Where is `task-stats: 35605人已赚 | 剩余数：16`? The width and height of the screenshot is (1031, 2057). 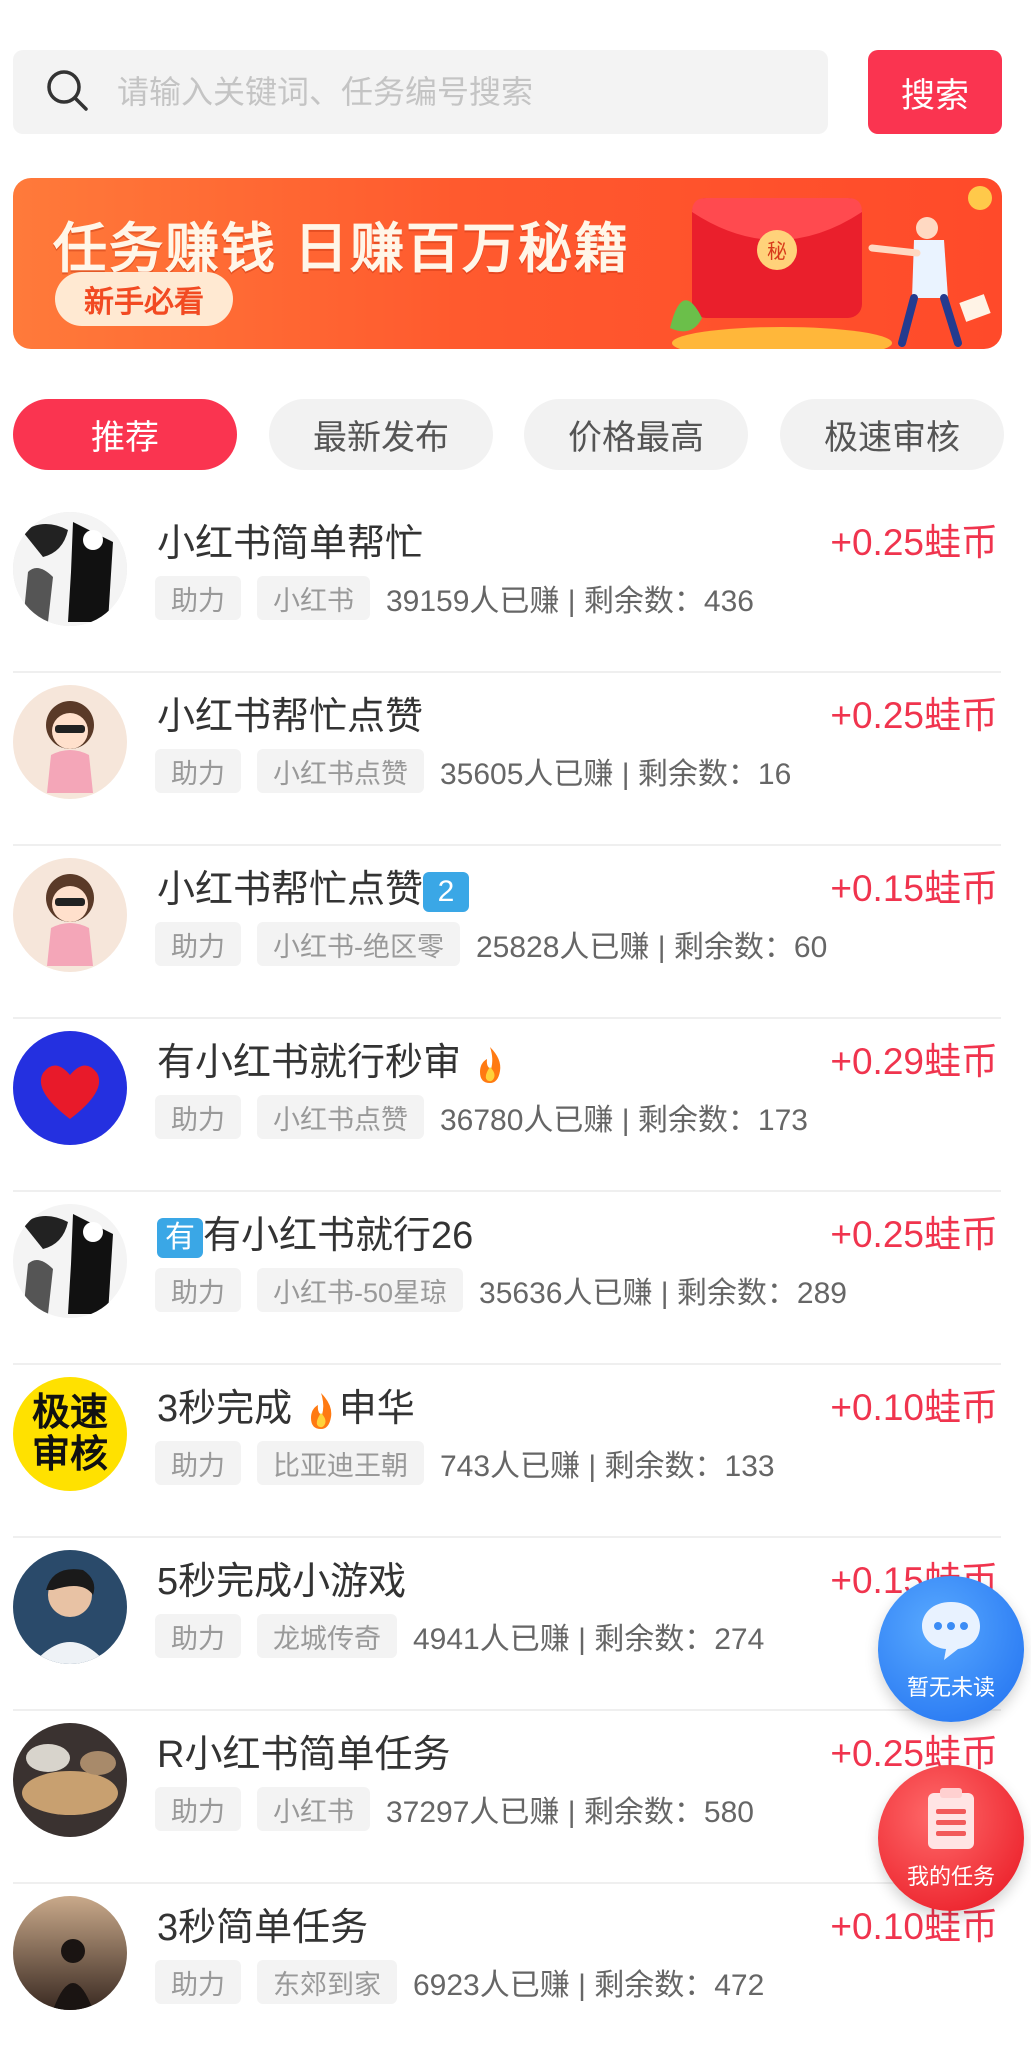
task-stats: 35605人已赚 | 剩余数：16 is located at coordinates (616, 774).